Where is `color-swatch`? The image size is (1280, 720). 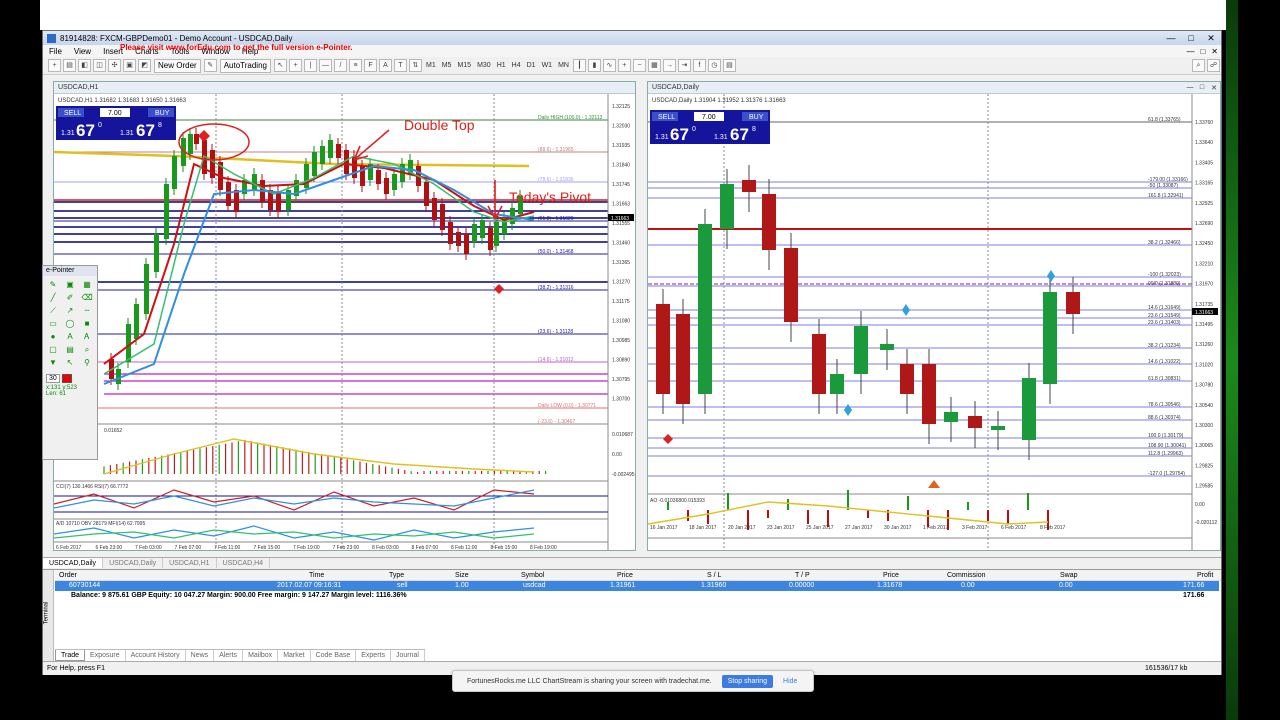 color-swatch is located at coordinates (66, 378).